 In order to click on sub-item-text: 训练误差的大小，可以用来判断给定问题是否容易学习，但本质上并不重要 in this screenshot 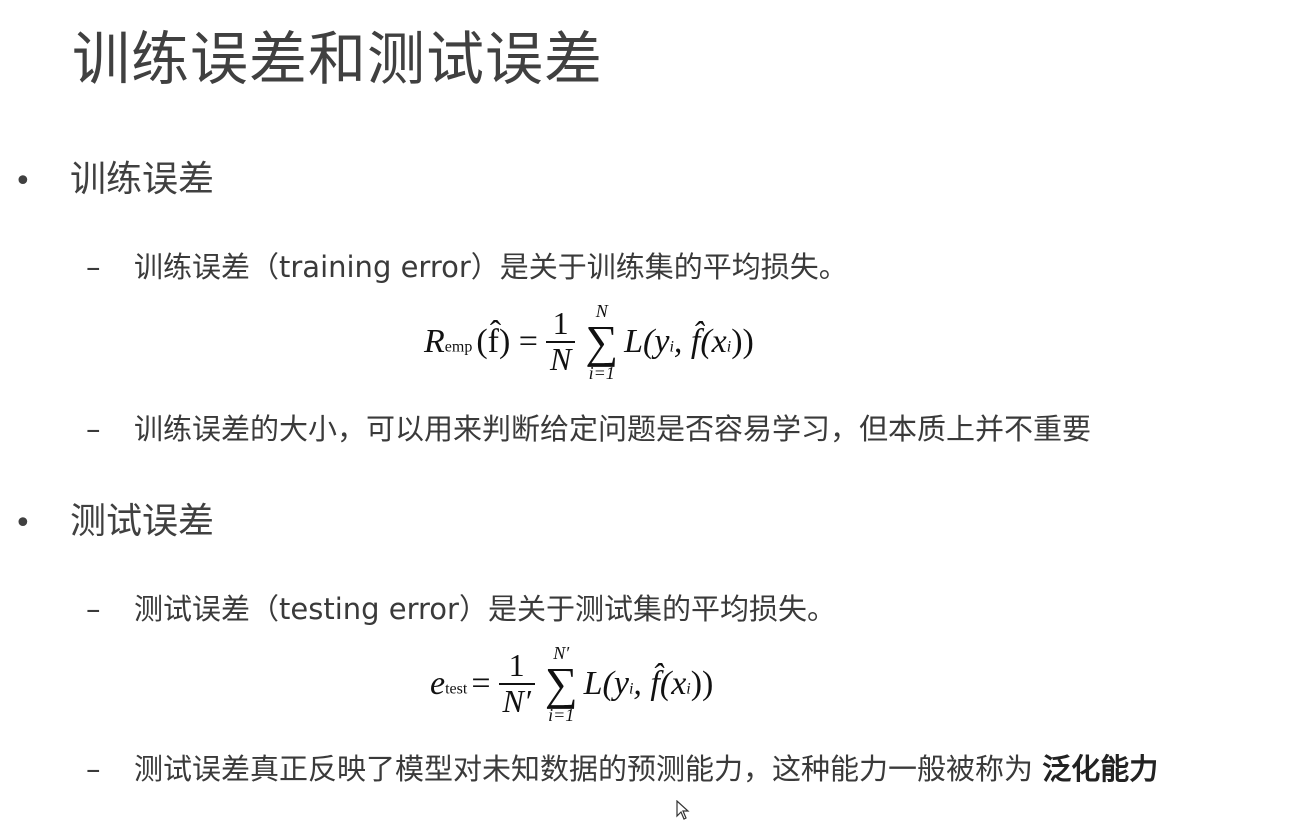, I will do `click(613, 429)`.